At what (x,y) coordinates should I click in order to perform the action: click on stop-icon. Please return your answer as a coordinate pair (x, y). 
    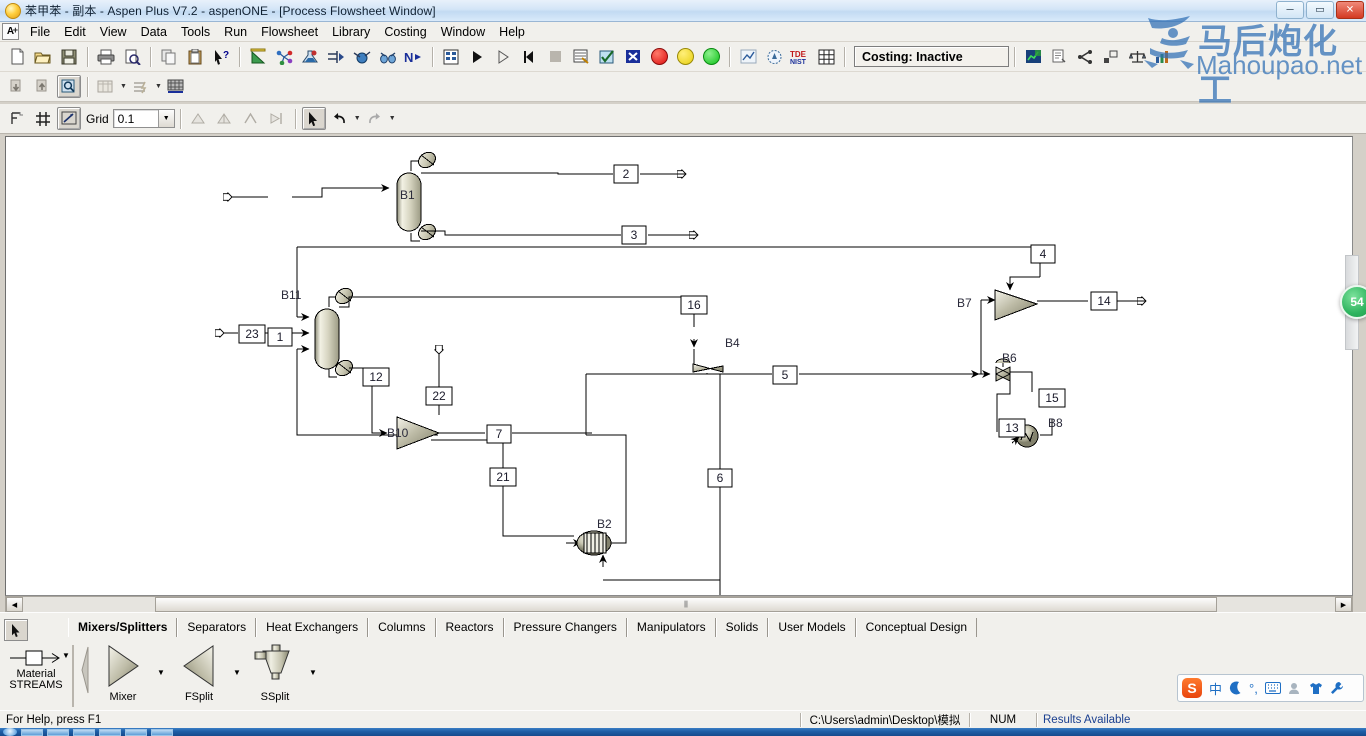
    Looking at the image, I should click on (555, 56).